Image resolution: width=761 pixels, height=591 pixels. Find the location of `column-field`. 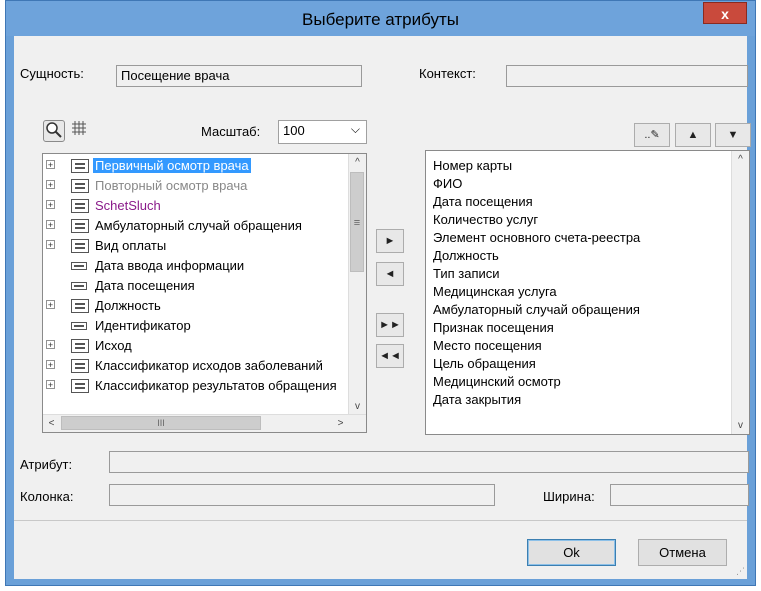

column-field is located at coordinates (302, 495).